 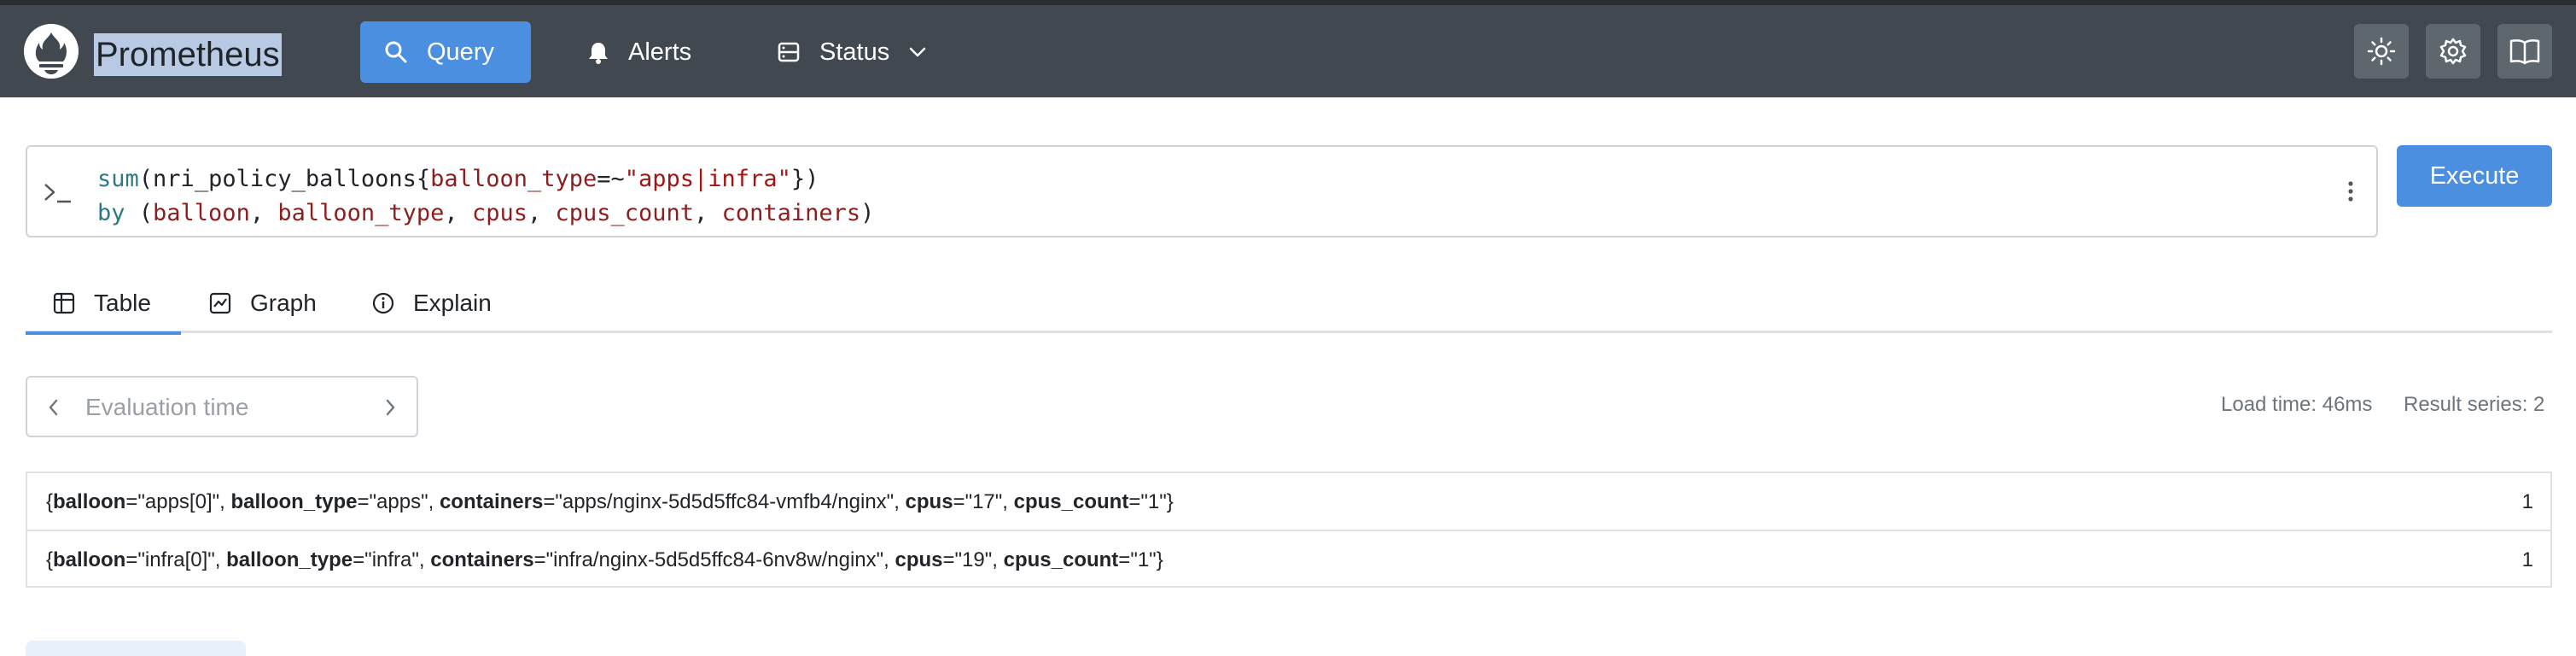 I want to click on label-value: "infra/nginx-5d5d5ffc84-6nv8w/nginx", so click(x=714, y=559).